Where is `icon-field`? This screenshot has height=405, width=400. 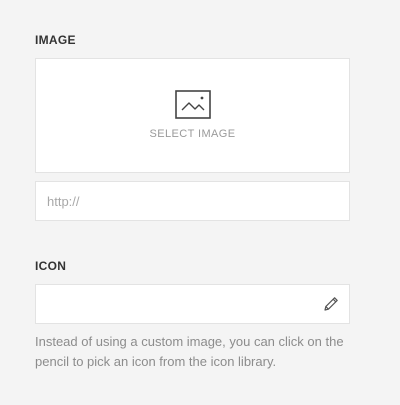 icon-field is located at coordinates (192, 304).